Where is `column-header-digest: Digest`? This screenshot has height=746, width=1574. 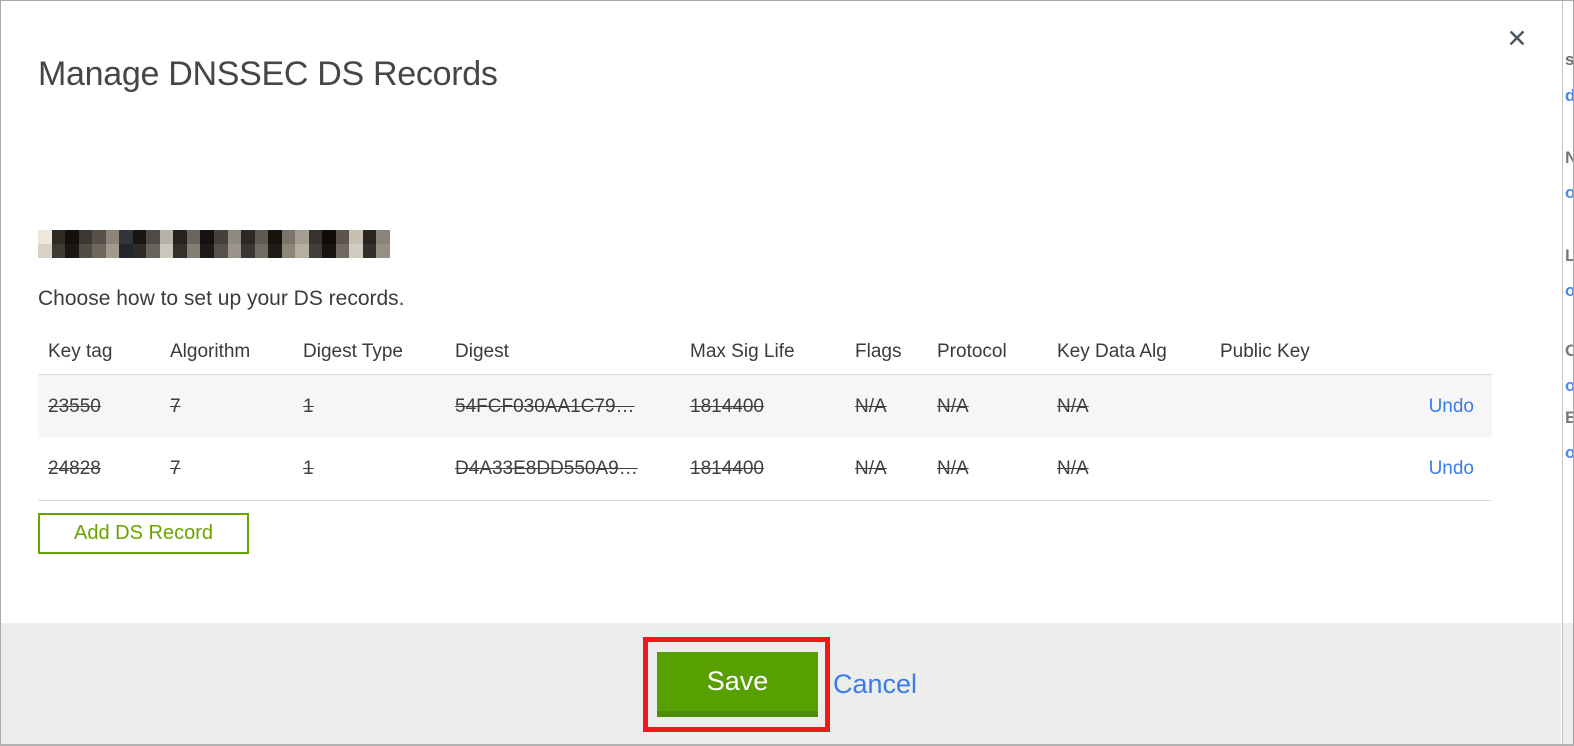
column-header-digest: Digest is located at coordinates (482, 351).